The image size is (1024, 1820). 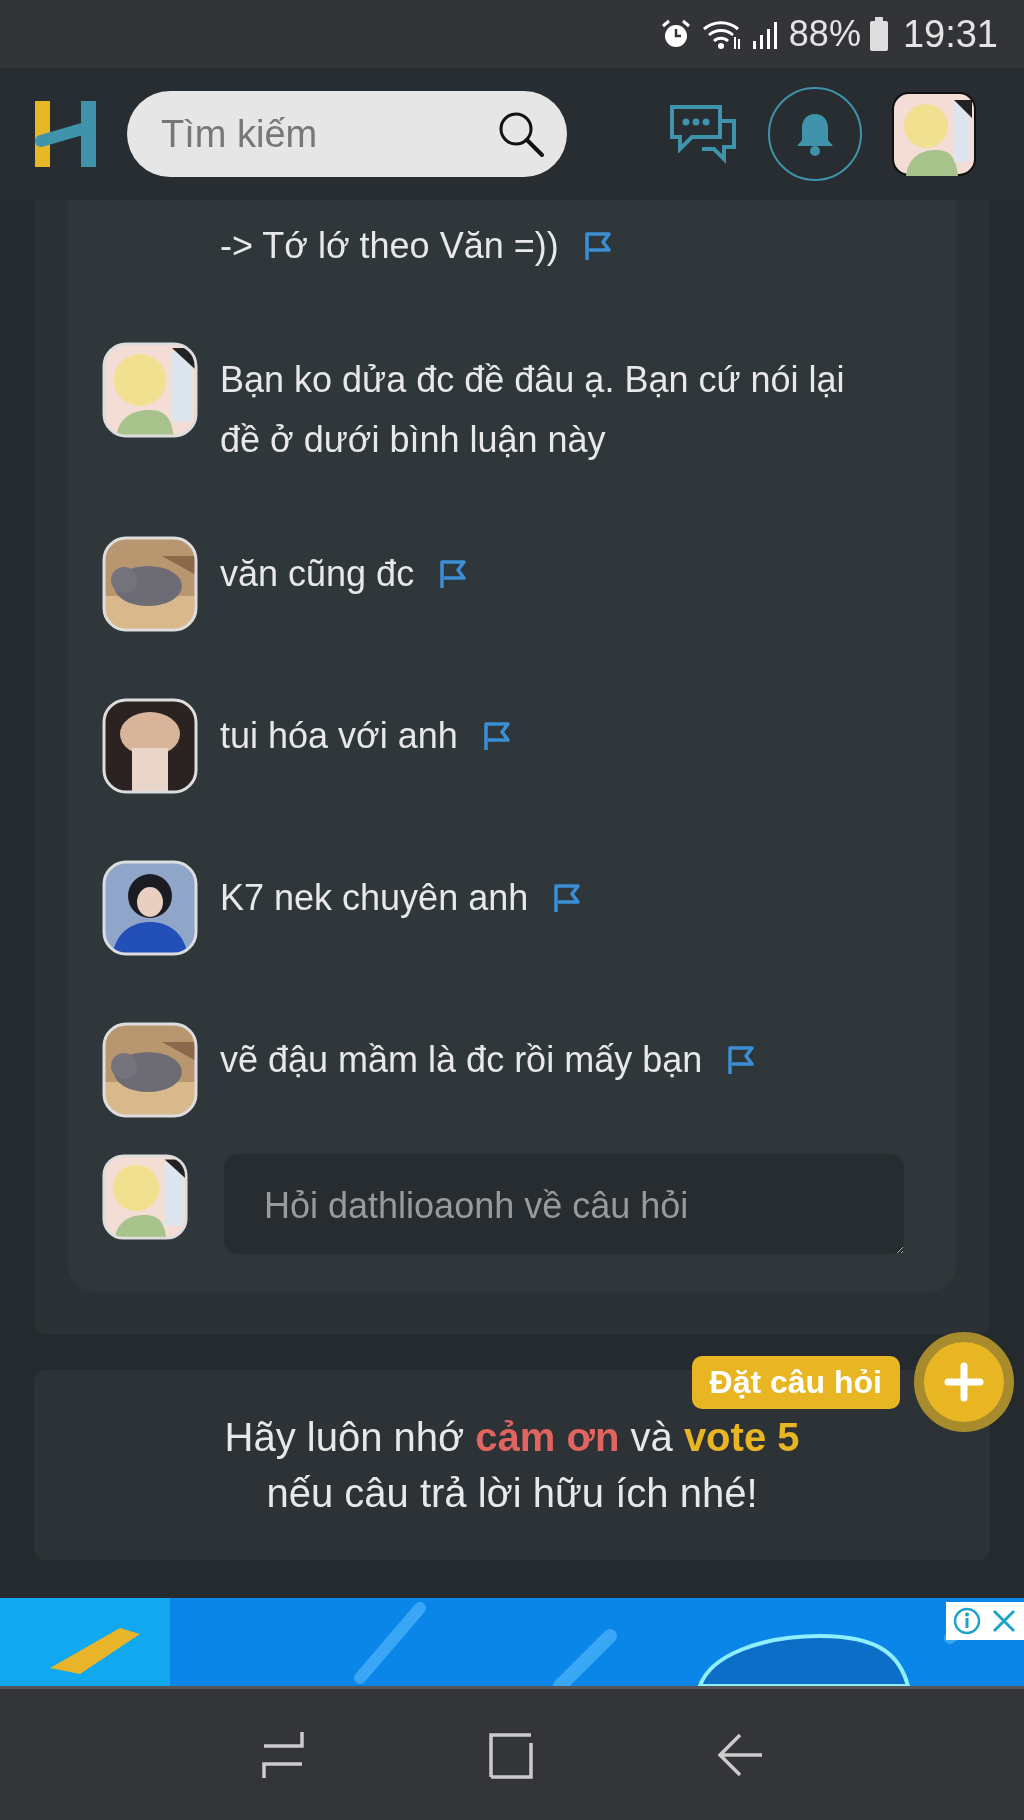 What do you see at coordinates (327, 134) in the screenshot?
I see `search-field: Tìm kiếm` at bounding box center [327, 134].